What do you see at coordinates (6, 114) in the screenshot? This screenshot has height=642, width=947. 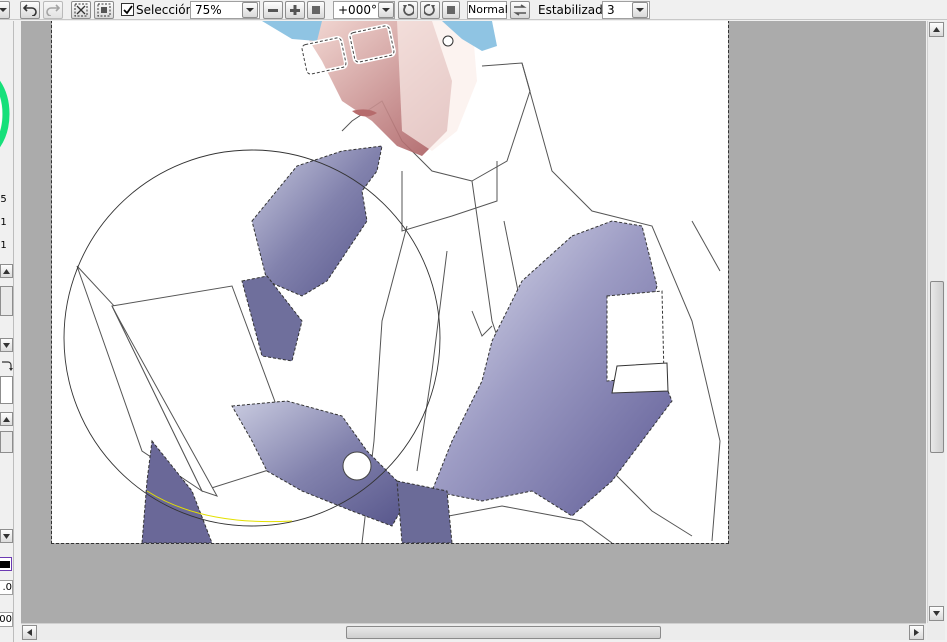 I see `color-wheel` at bounding box center [6, 114].